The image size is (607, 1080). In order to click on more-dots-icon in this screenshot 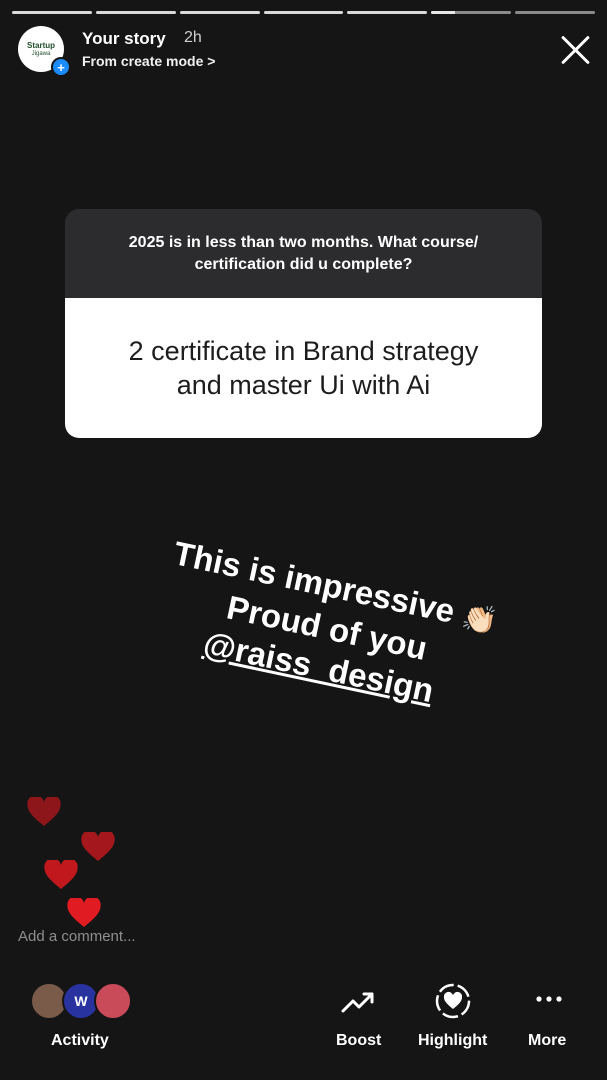, I will do `click(549, 999)`.